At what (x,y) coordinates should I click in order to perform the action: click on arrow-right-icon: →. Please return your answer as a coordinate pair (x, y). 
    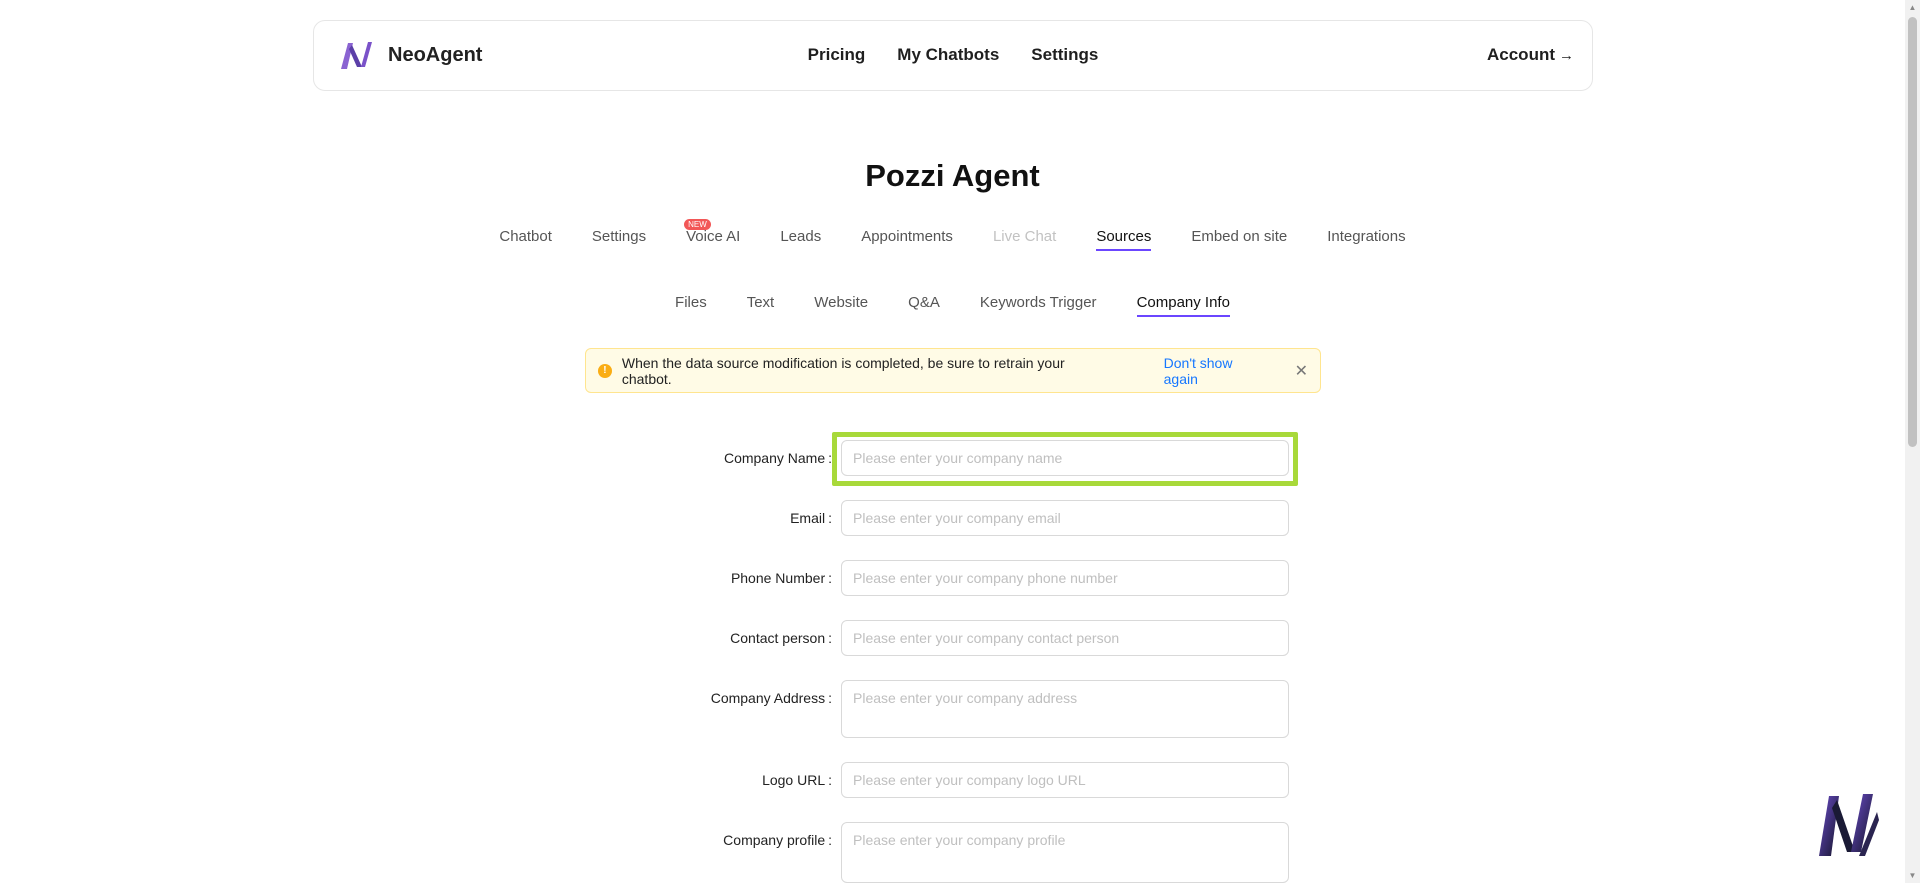
    Looking at the image, I should click on (1566, 55).